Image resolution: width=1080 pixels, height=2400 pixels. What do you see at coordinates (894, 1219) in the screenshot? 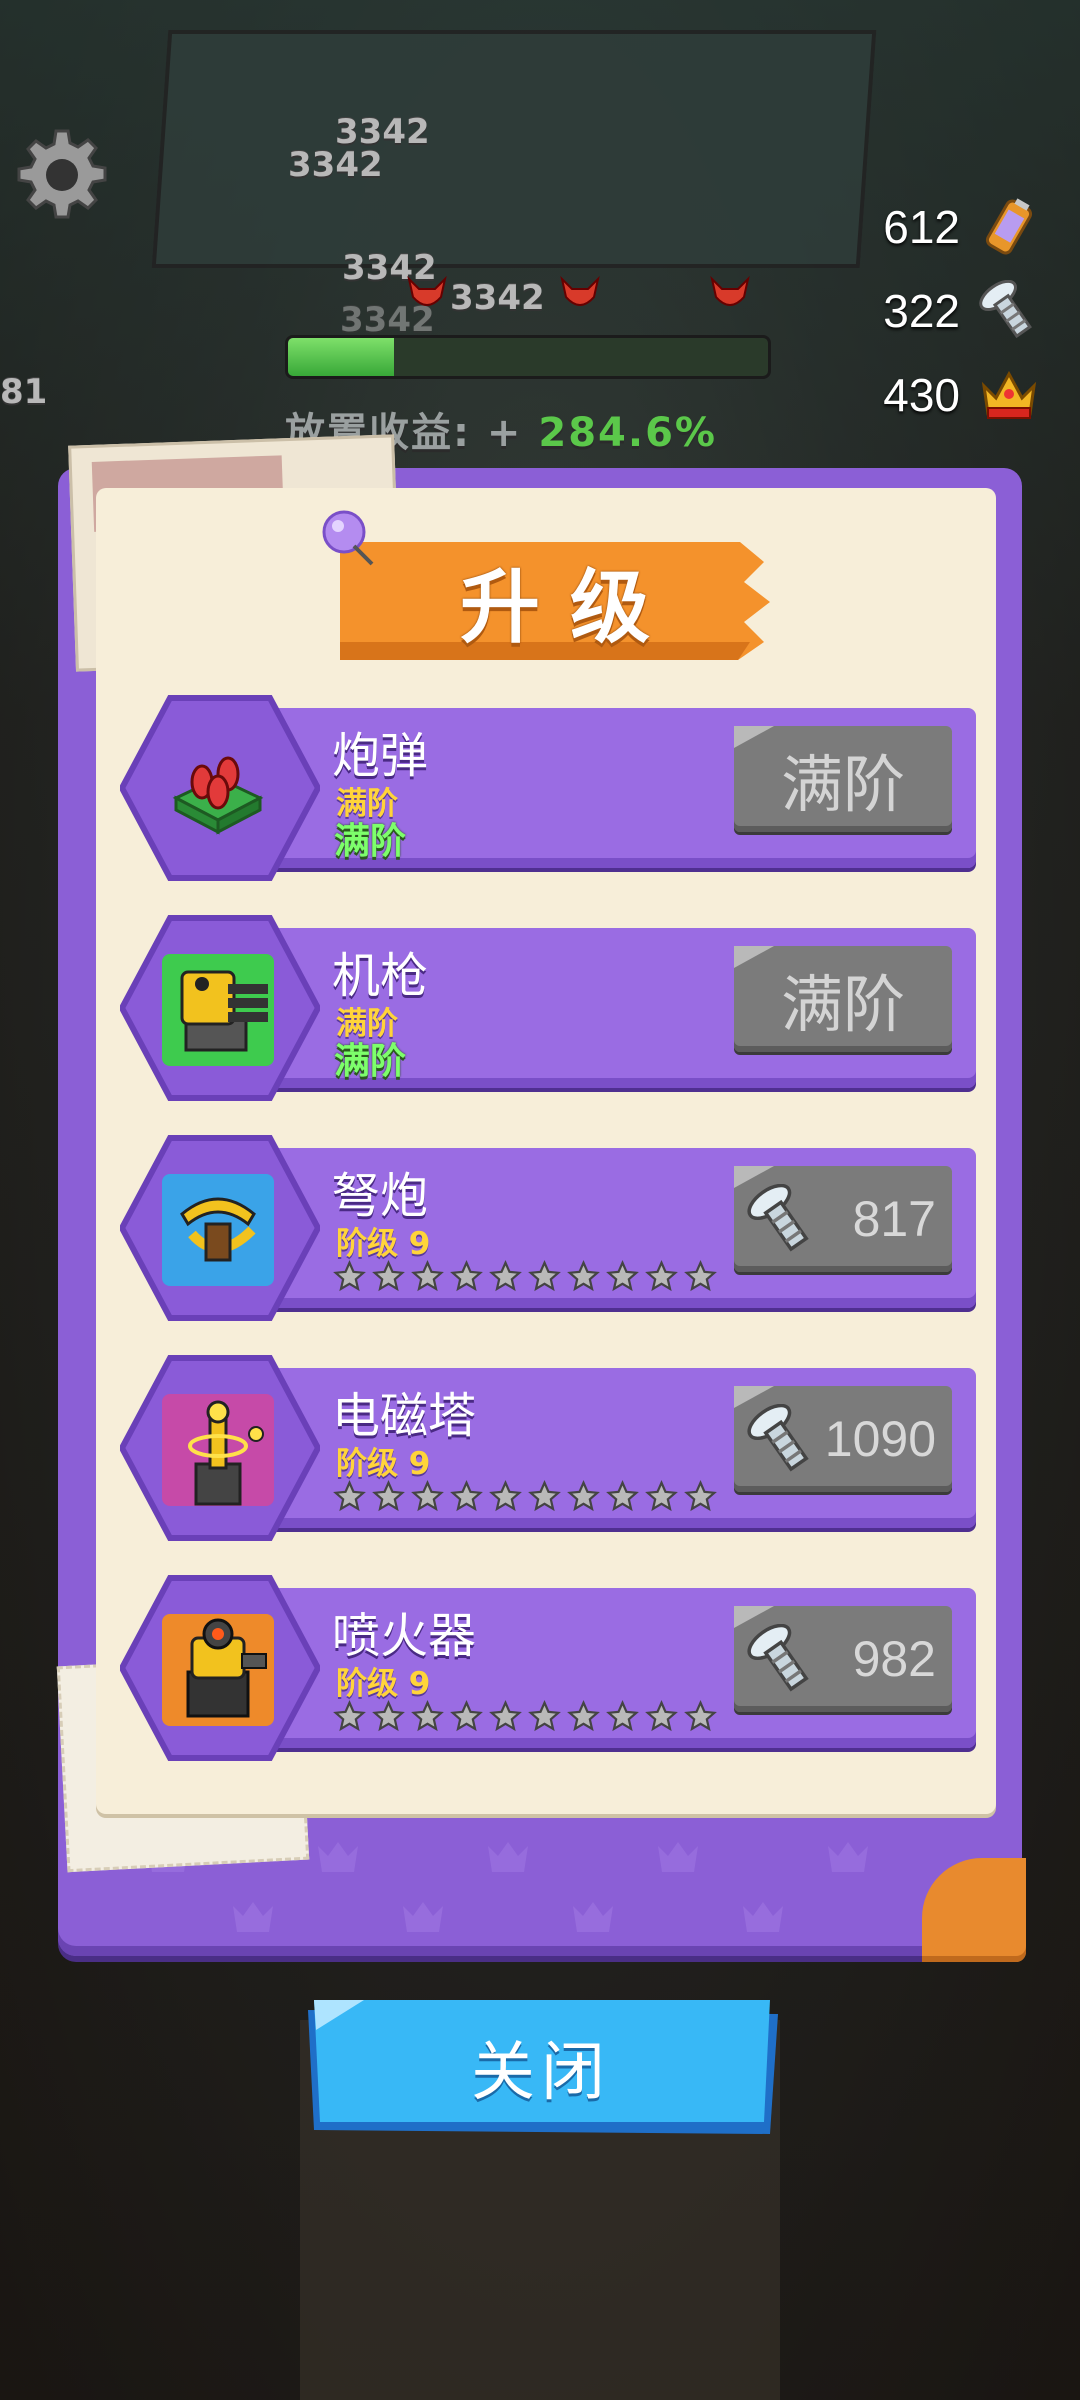
I see `upgrade-cost: 817` at bounding box center [894, 1219].